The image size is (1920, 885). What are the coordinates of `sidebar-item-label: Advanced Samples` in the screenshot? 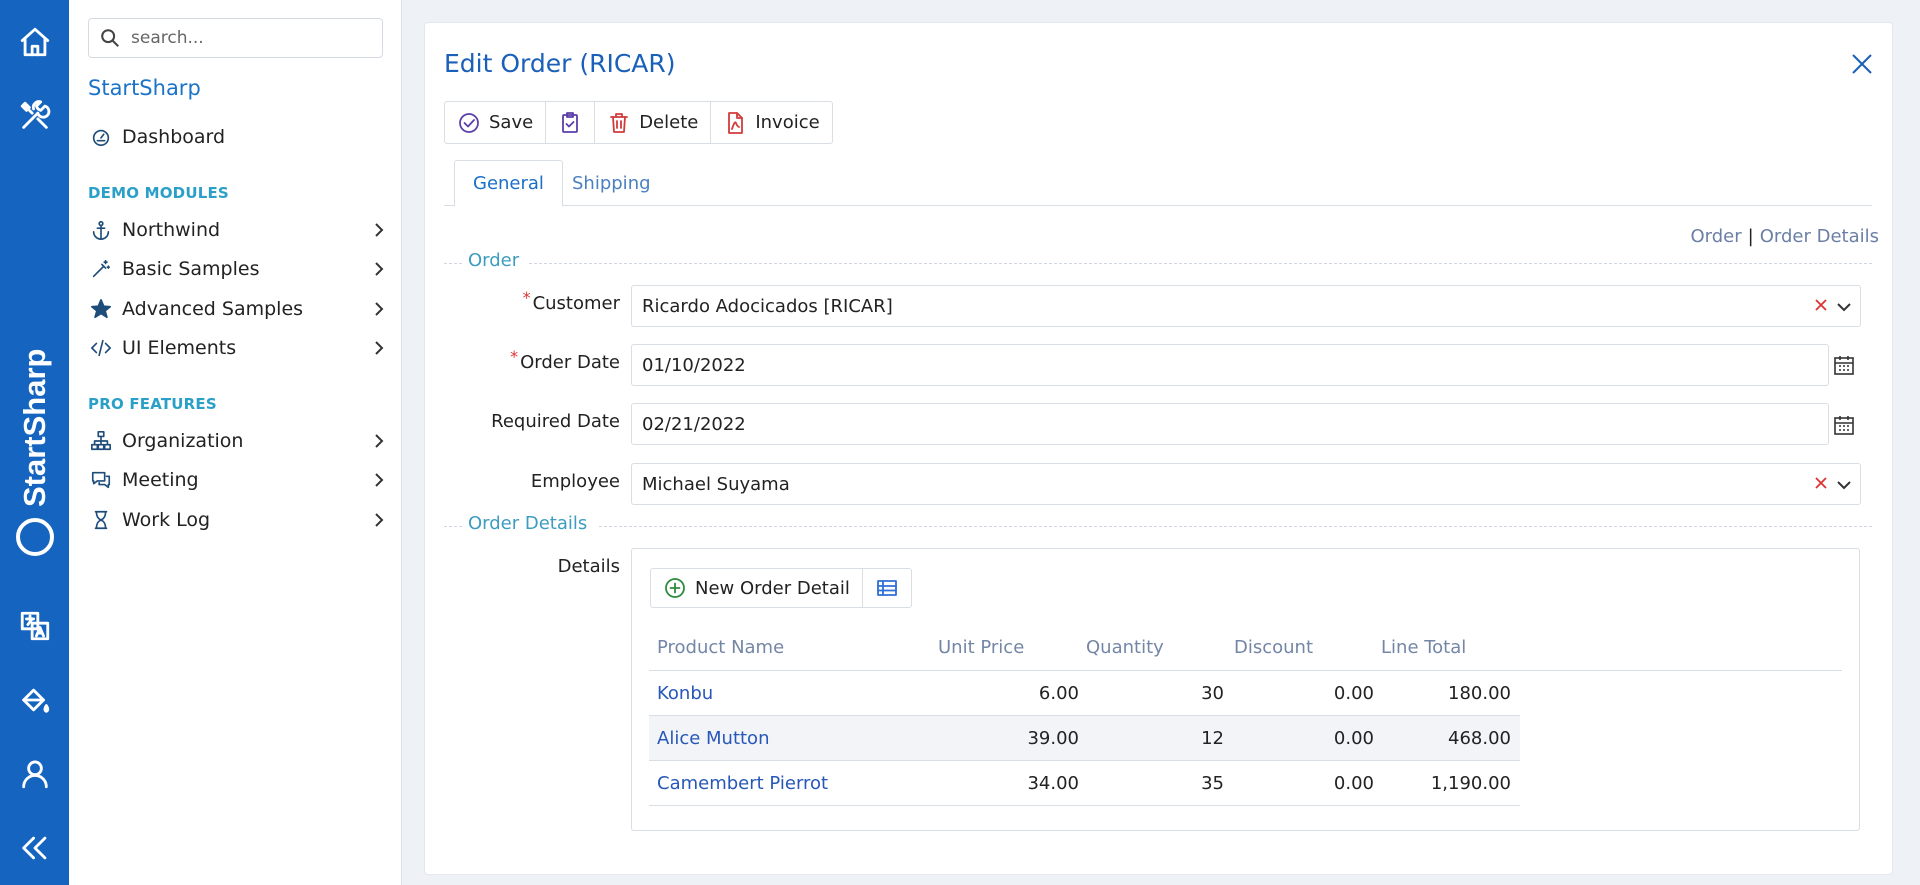 It's located at (213, 309).